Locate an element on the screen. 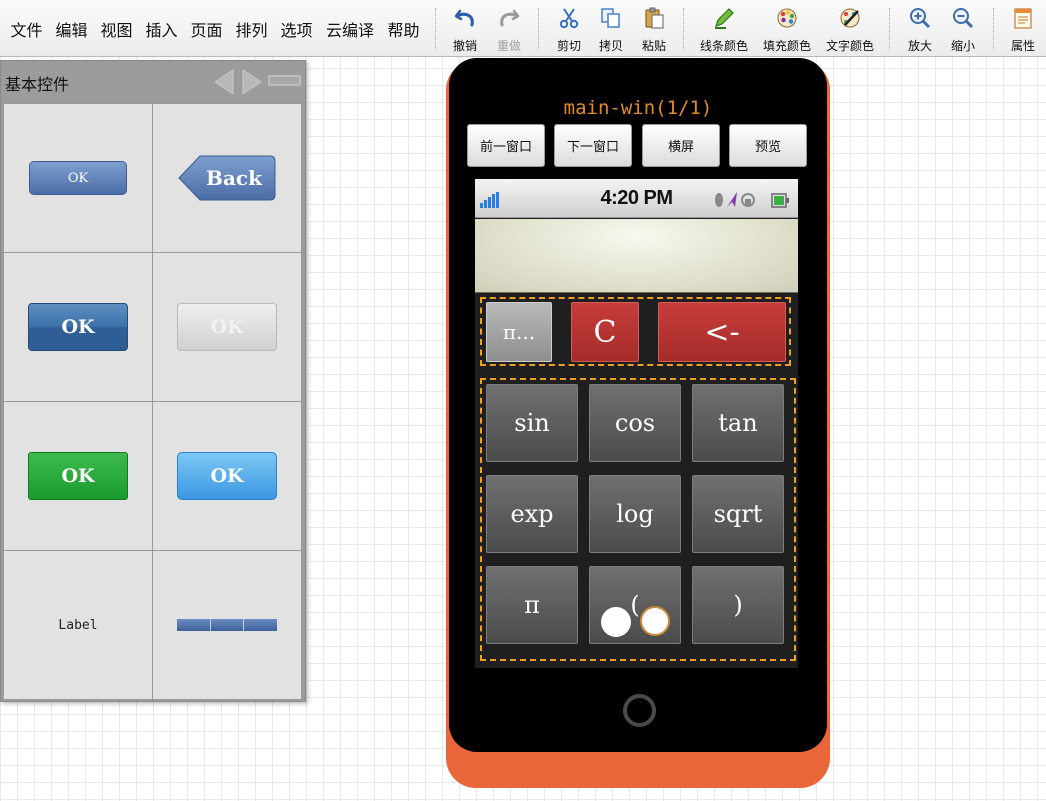 The width and height of the screenshot is (1046, 801). key-sin: sin is located at coordinates (532, 423).